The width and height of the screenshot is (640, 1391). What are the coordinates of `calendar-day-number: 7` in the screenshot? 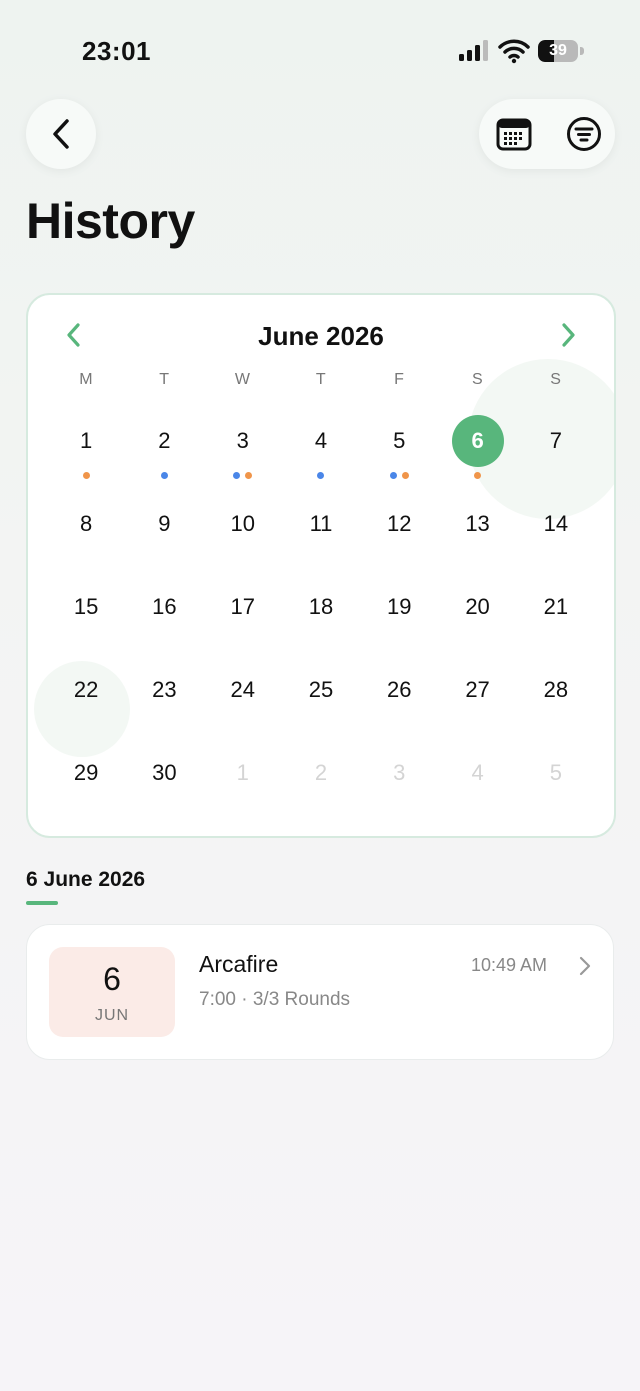 It's located at (555, 440).